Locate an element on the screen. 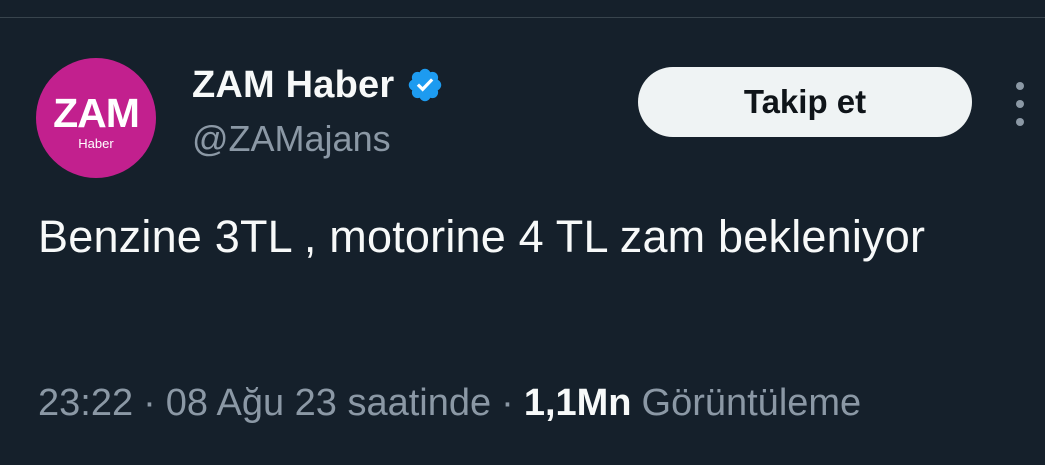 The height and width of the screenshot is (465, 1045). more-vertical-icon is located at coordinates (1020, 104).